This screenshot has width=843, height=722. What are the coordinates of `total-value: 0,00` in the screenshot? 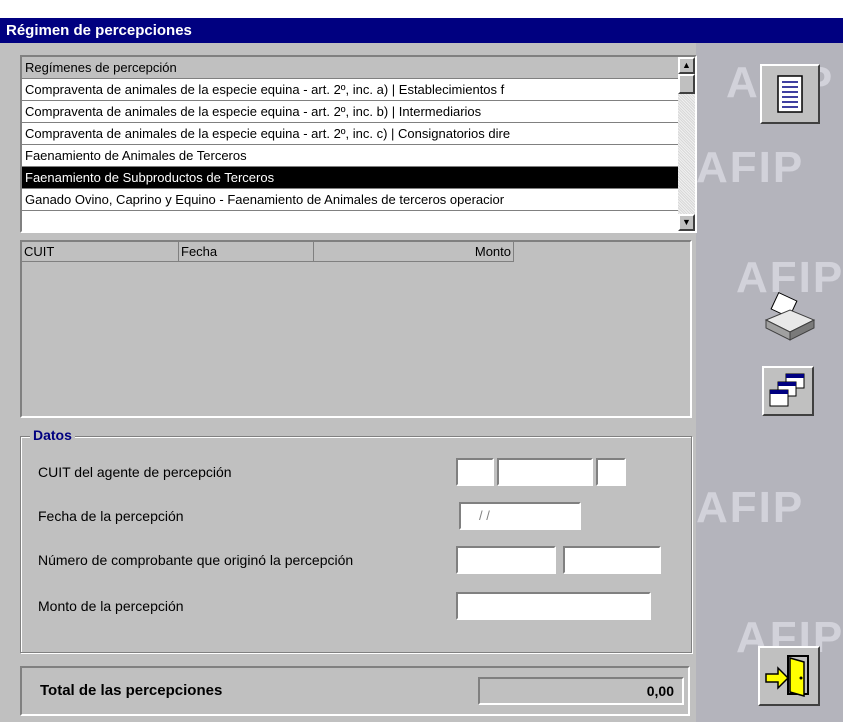 It's located at (581, 691).